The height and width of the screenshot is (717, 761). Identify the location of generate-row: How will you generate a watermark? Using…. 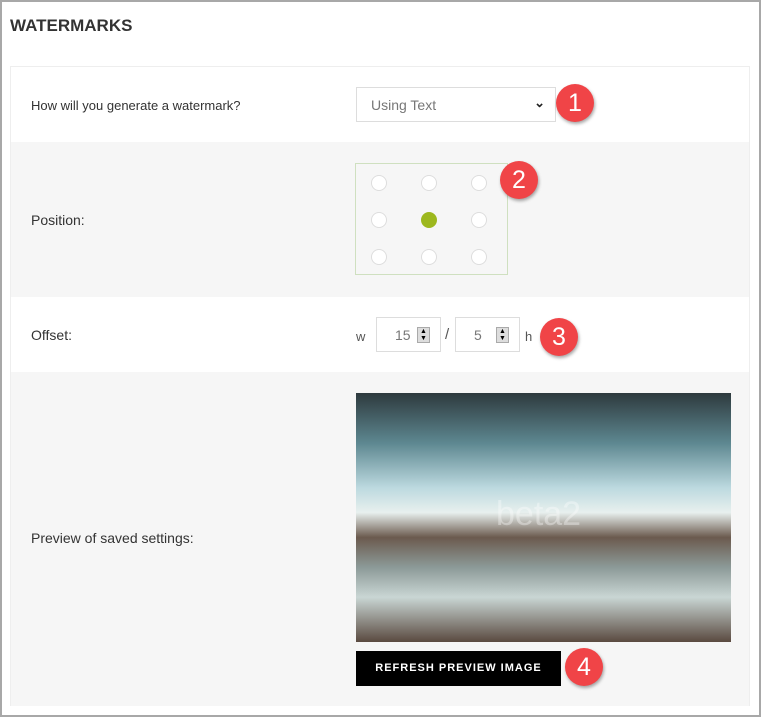
(380, 104).